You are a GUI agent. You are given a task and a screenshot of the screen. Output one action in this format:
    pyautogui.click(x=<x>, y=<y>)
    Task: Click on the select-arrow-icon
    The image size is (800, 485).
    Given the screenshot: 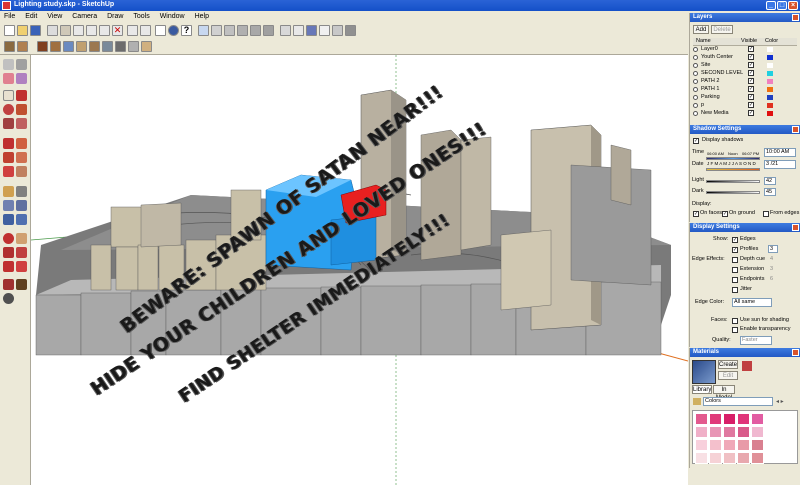 What is the action you would take?
    pyautogui.click(x=8, y=64)
    